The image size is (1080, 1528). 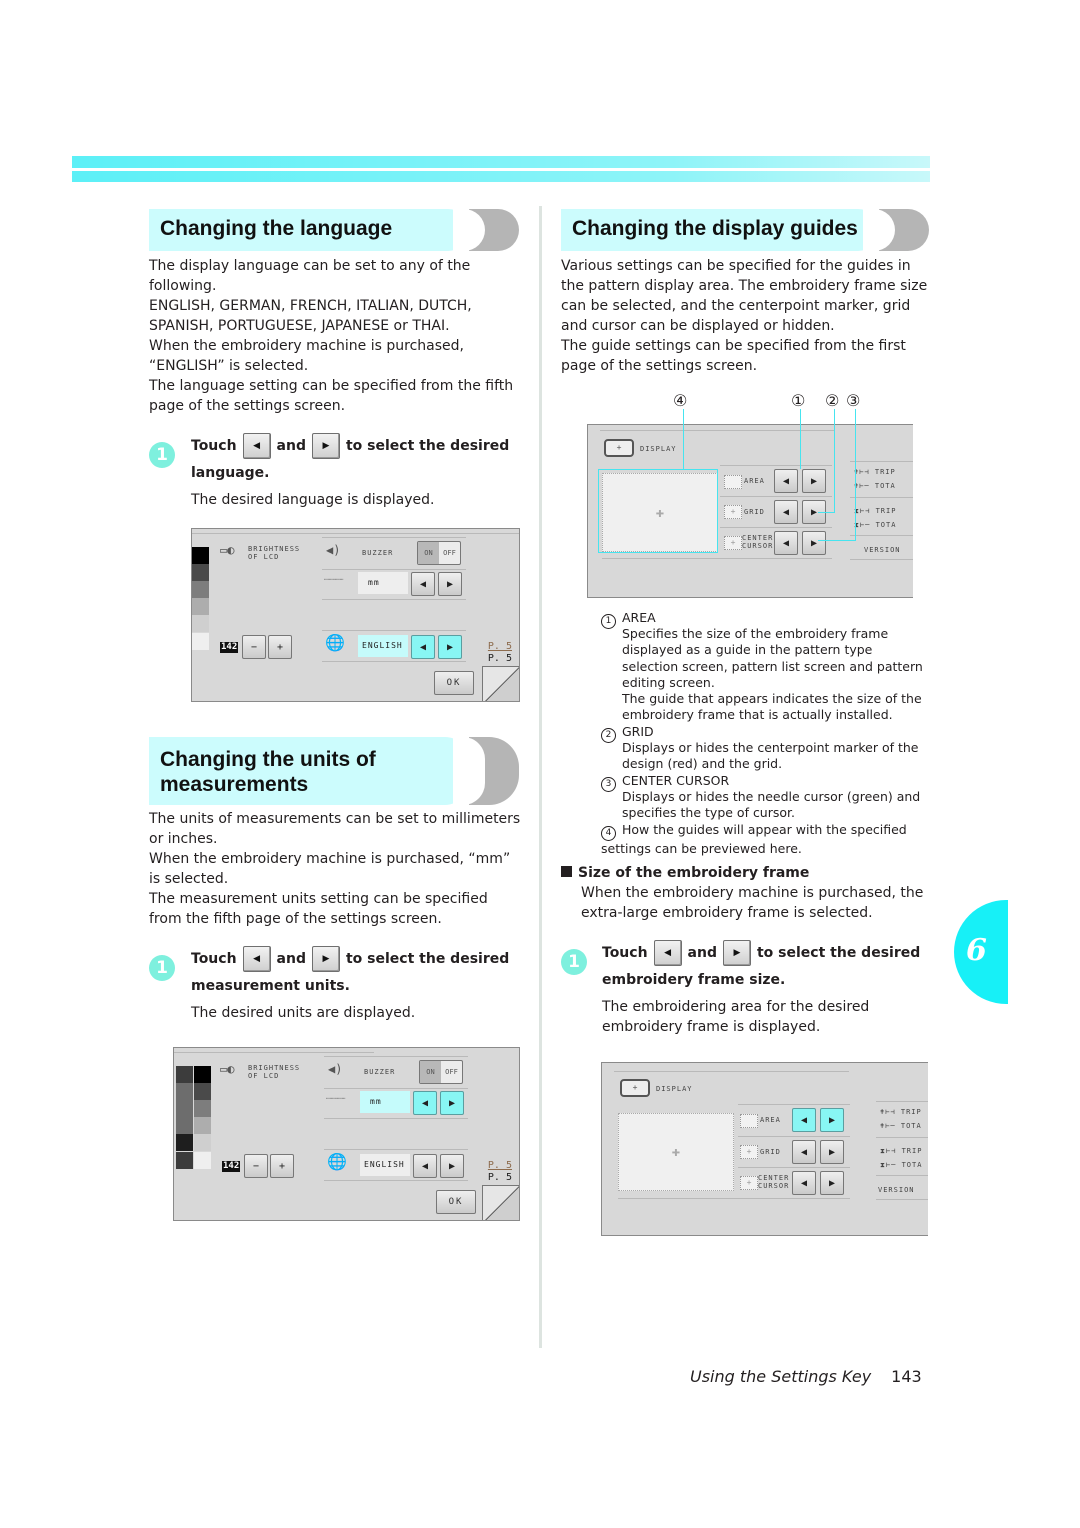 What do you see at coordinates (901, 1126) in the screenshot?
I see `needle-total-label: ǂ⊢─ TOTA` at bounding box center [901, 1126].